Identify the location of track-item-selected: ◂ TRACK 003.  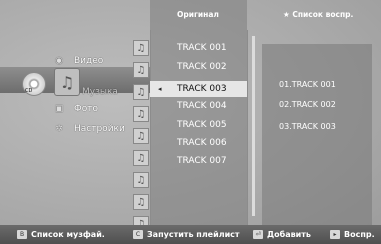
(198, 89).